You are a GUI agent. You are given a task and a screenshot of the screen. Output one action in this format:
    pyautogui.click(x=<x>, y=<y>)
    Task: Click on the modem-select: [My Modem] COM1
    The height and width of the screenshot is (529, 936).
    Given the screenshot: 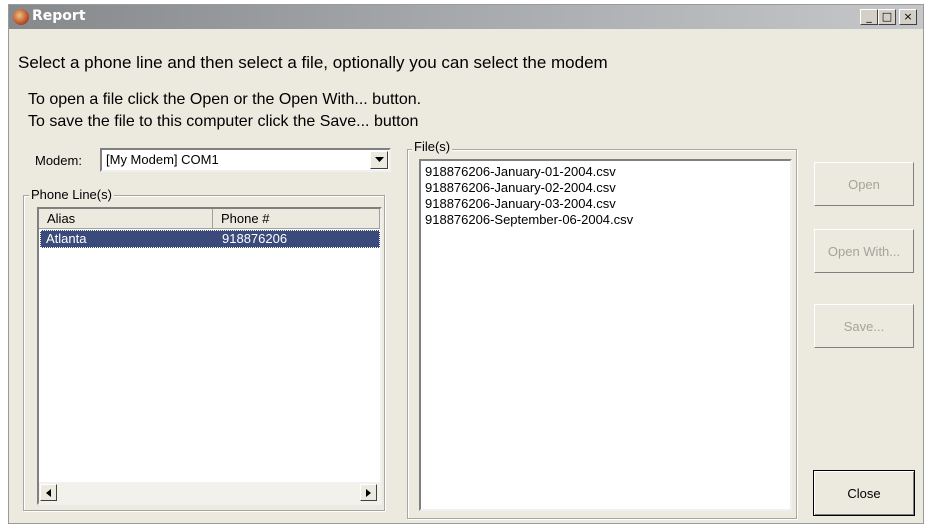 What is the action you would take?
    pyautogui.click(x=245, y=160)
    